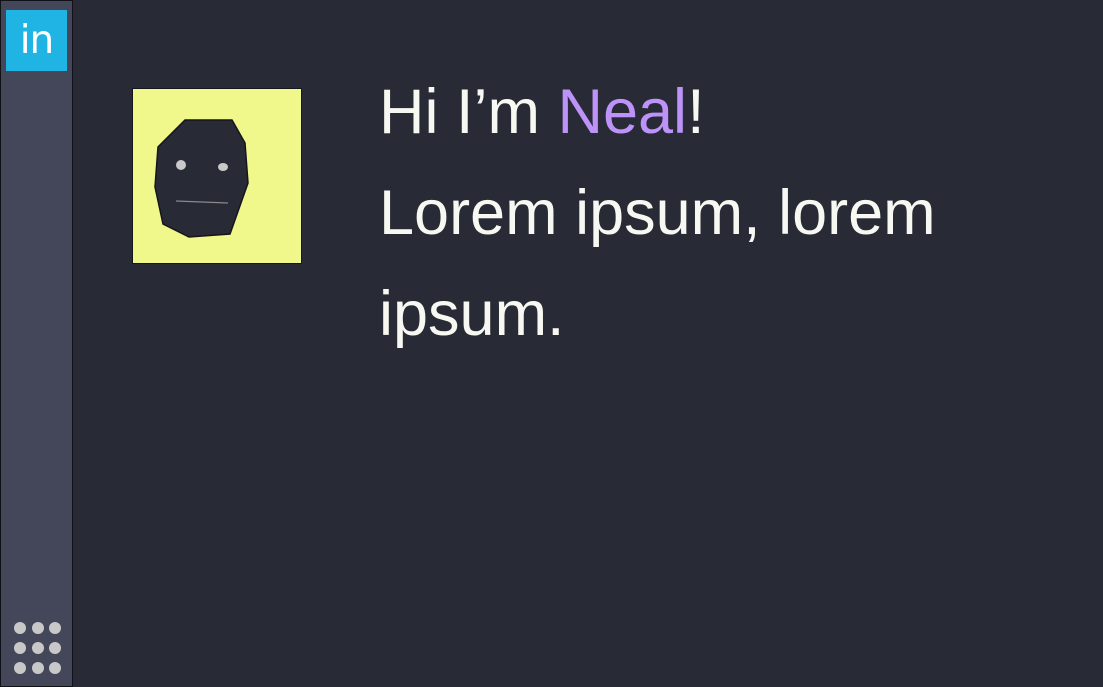 This screenshot has height=687, width=1103. Describe the element at coordinates (696, 112) in the screenshot. I see `greeting-suffix: !` at that location.